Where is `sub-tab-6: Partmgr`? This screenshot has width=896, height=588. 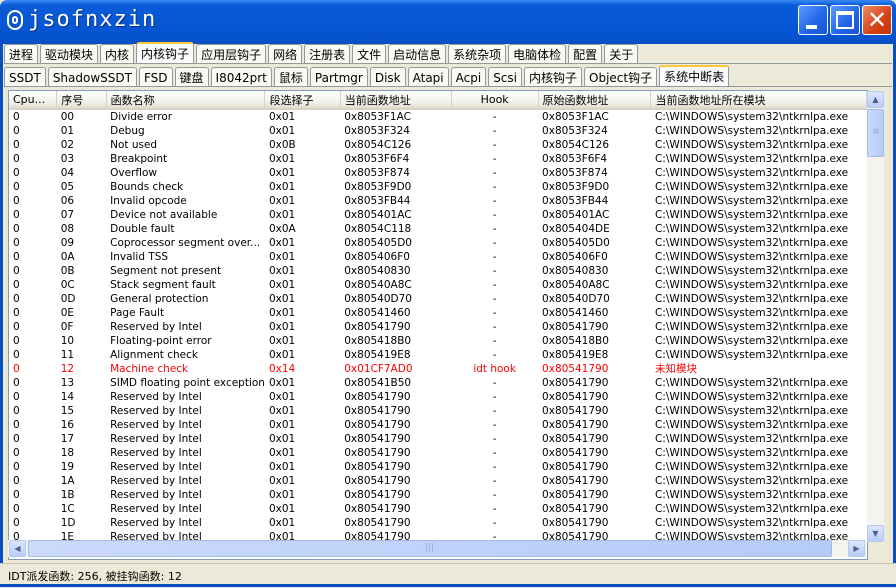
sub-tab-6: Partmgr is located at coordinates (338, 77).